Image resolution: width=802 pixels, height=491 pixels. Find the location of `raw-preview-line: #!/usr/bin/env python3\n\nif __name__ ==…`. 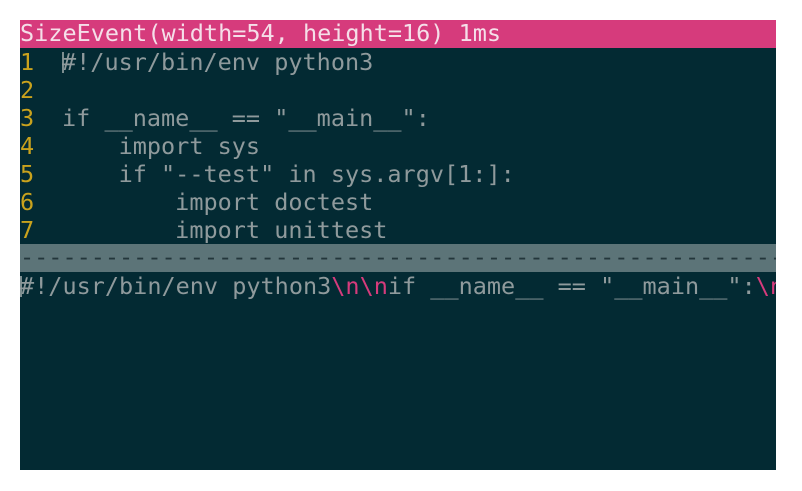

raw-preview-line: #!/usr/bin/env python3\n\nif __name__ ==… is located at coordinates (398, 286).